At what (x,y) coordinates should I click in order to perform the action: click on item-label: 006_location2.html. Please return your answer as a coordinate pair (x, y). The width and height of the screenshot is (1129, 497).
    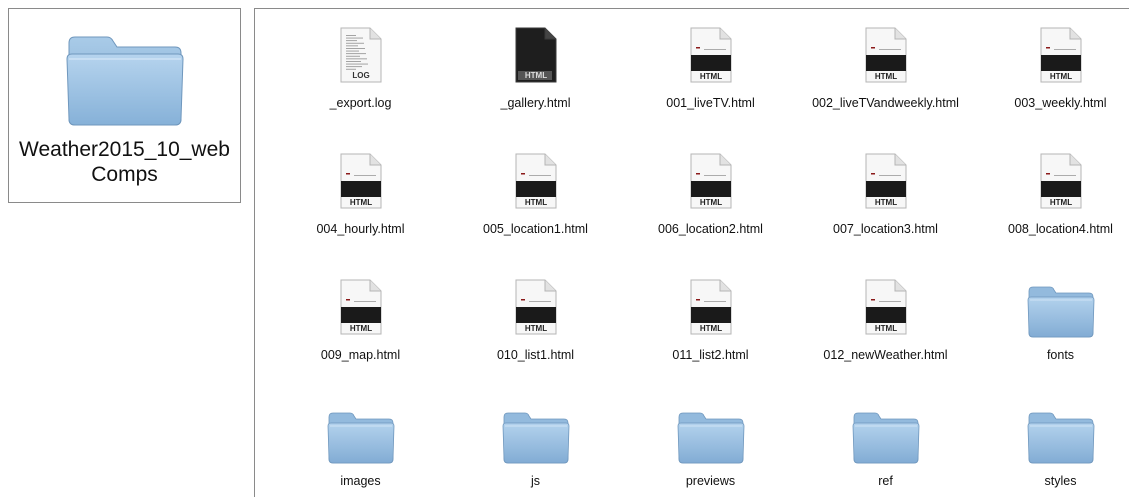
    Looking at the image, I should click on (710, 229).